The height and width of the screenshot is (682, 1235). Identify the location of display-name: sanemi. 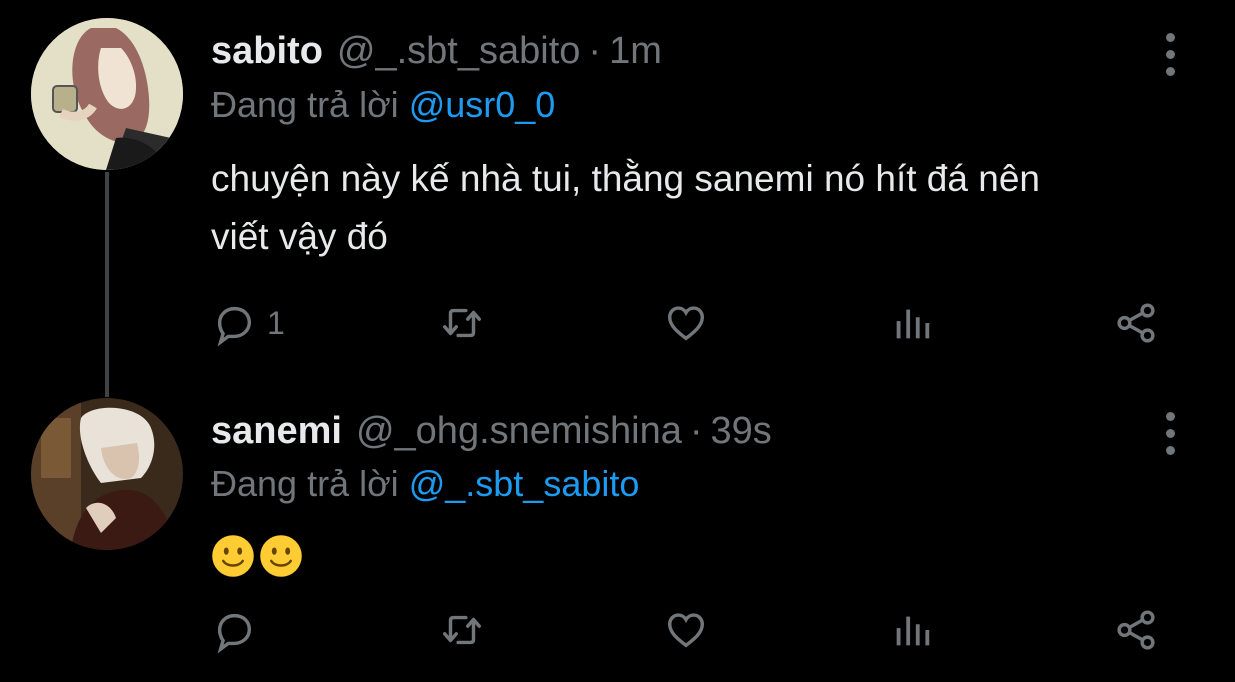
(276, 431).